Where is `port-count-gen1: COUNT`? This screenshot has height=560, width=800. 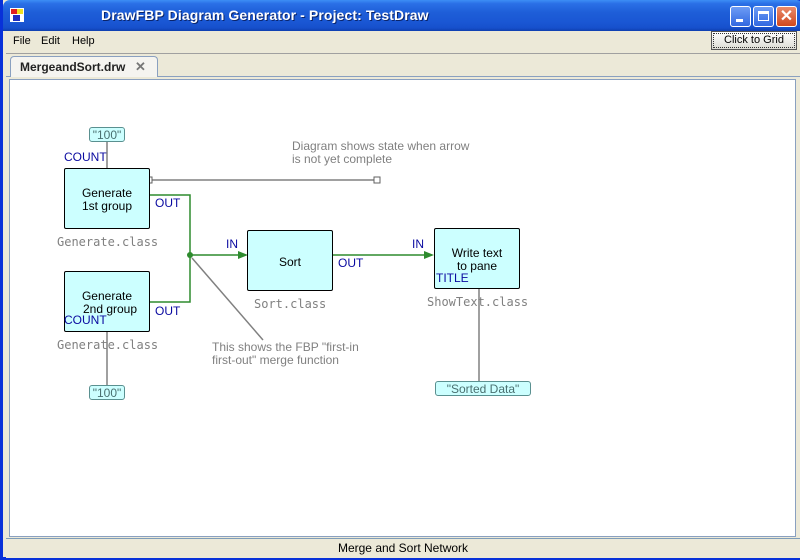 port-count-gen1: COUNT is located at coordinates (85, 157).